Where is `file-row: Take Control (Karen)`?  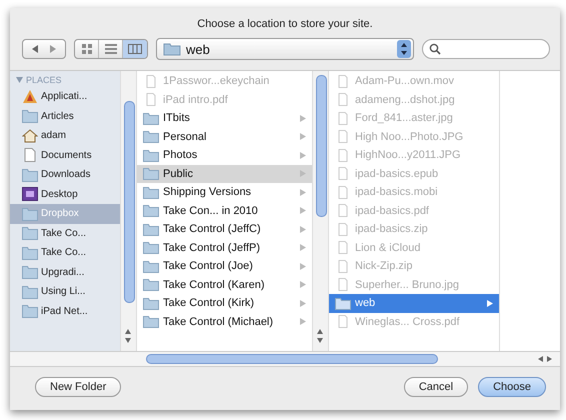
file-row: Take Control (Karen) is located at coordinates (224, 285).